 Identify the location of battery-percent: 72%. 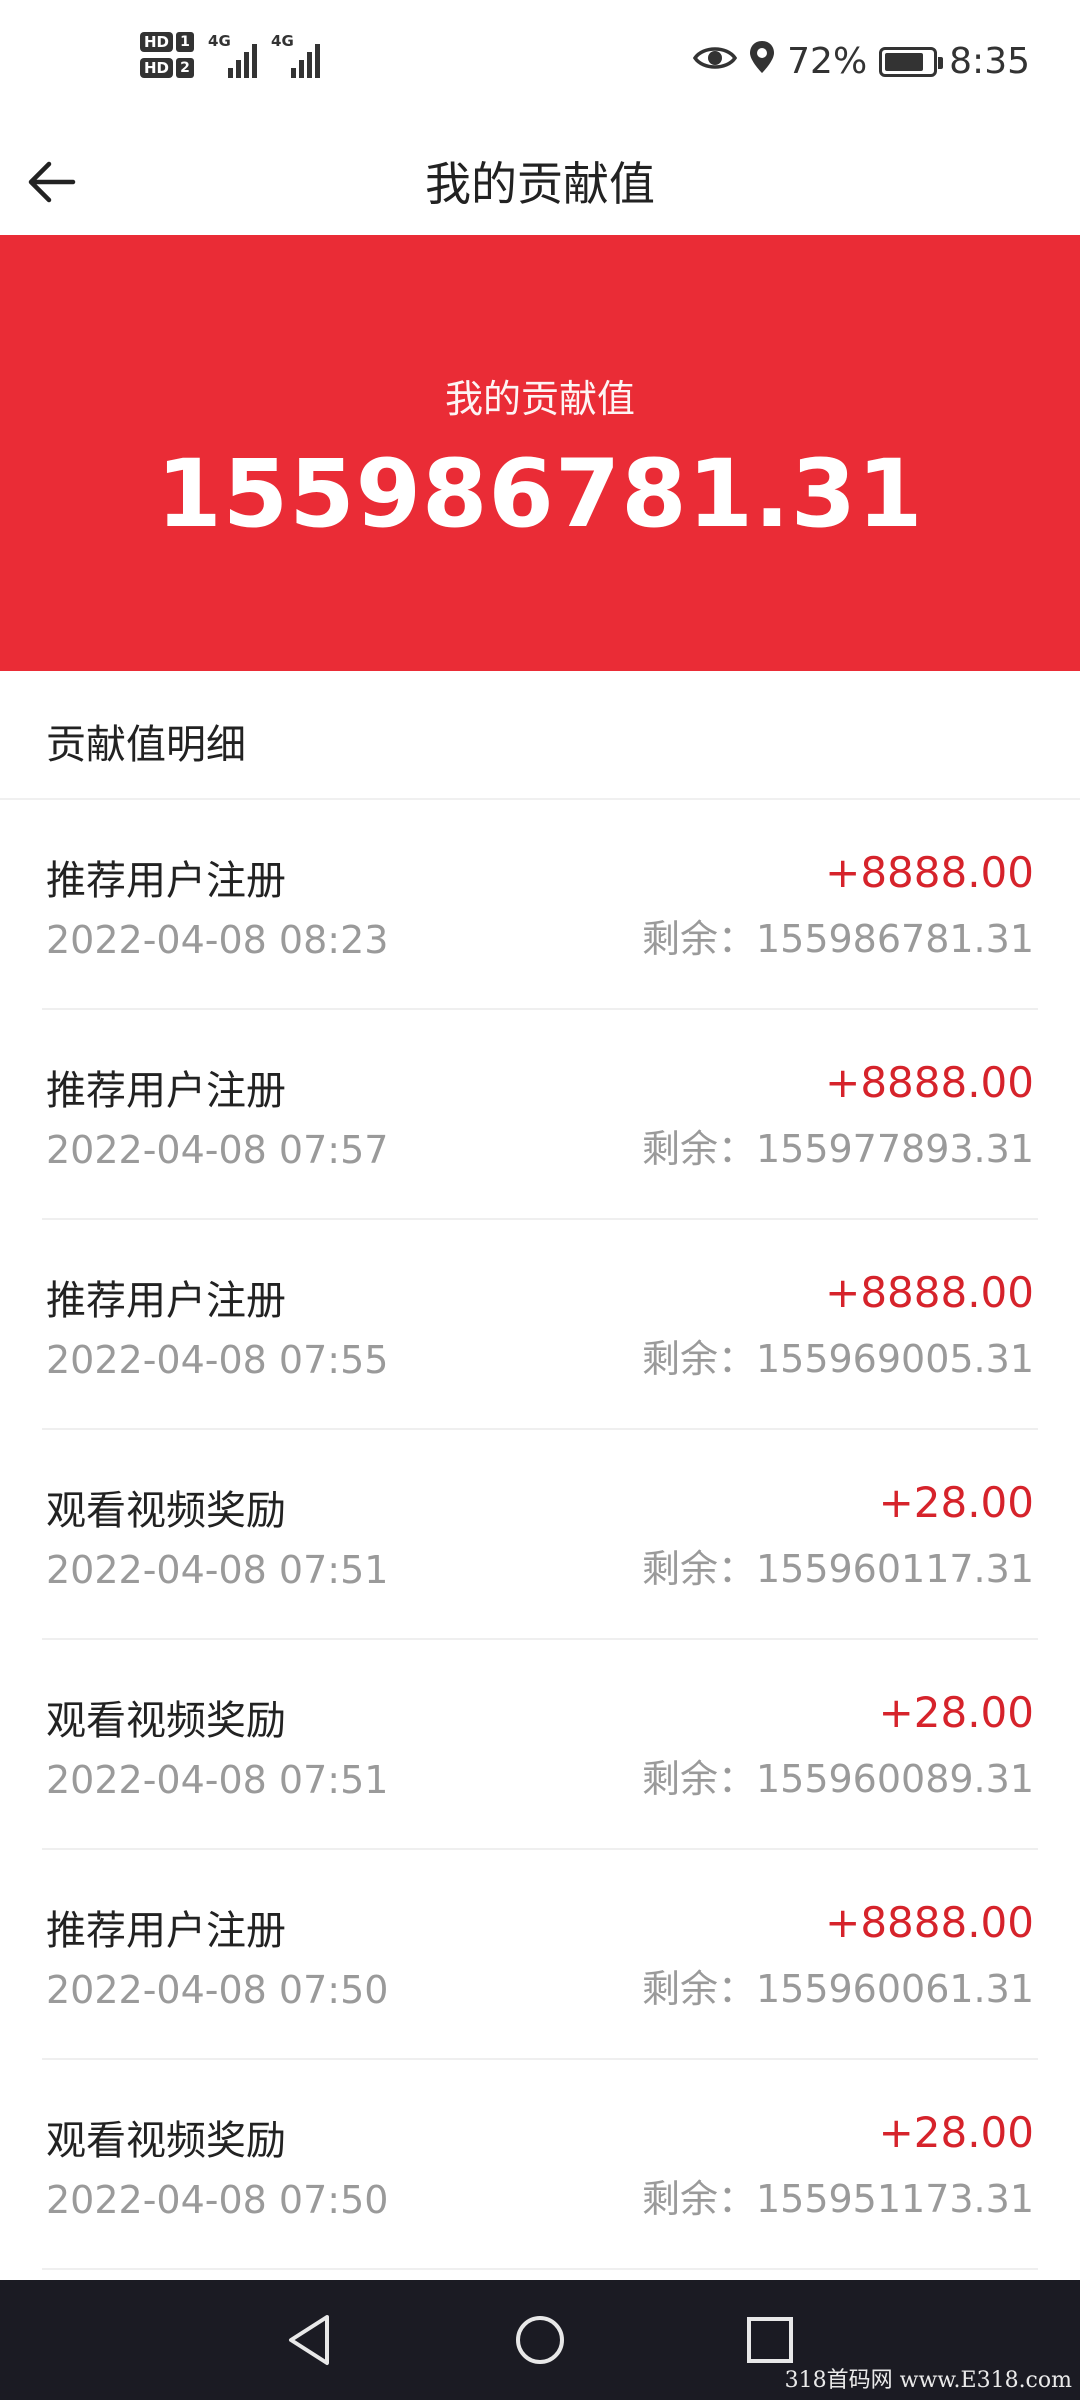
(827, 61).